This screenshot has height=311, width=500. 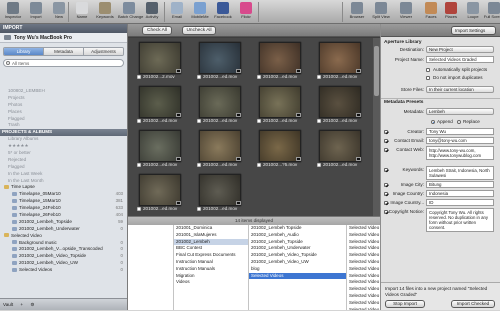 I want to click on project-name-input: Selected Videos Graded, so click(x=460, y=59).